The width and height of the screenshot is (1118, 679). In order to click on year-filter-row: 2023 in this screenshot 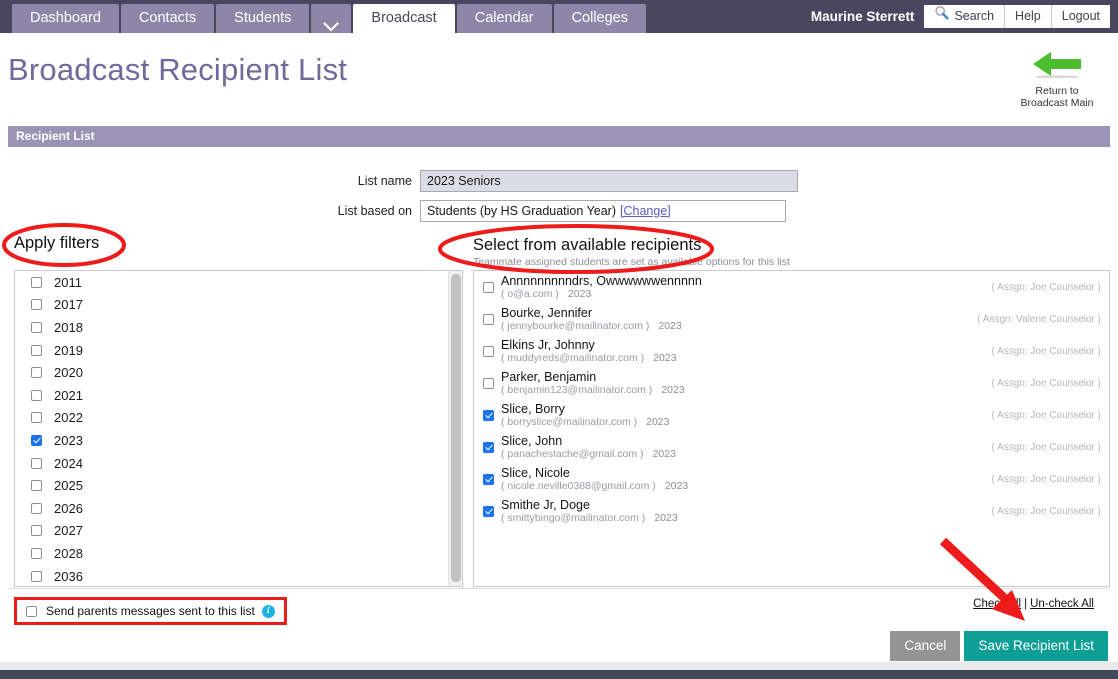, I will do `click(231, 440)`.